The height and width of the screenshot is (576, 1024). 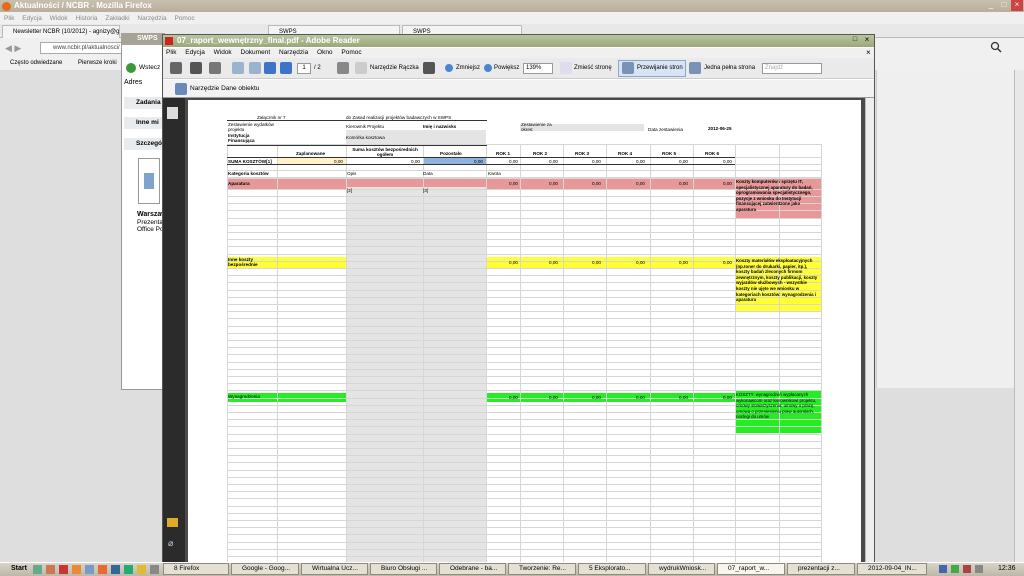 What do you see at coordinates (394, 68) in the screenshot?
I see `hand-tool-label: Narzędzie Rączka` at bounding box center [394, 68].